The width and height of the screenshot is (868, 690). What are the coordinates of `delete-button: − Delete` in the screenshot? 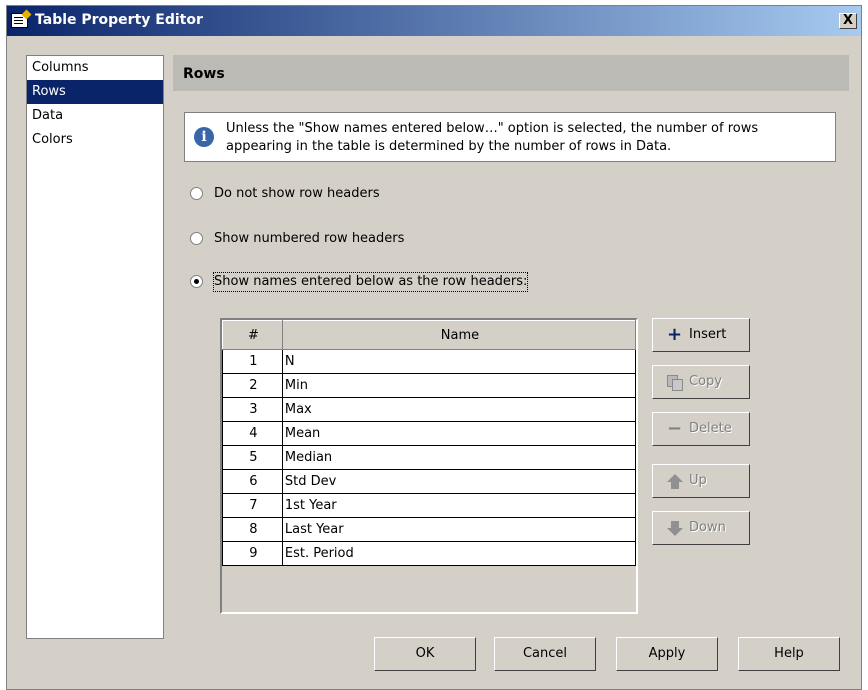 It's located at (701, 429).